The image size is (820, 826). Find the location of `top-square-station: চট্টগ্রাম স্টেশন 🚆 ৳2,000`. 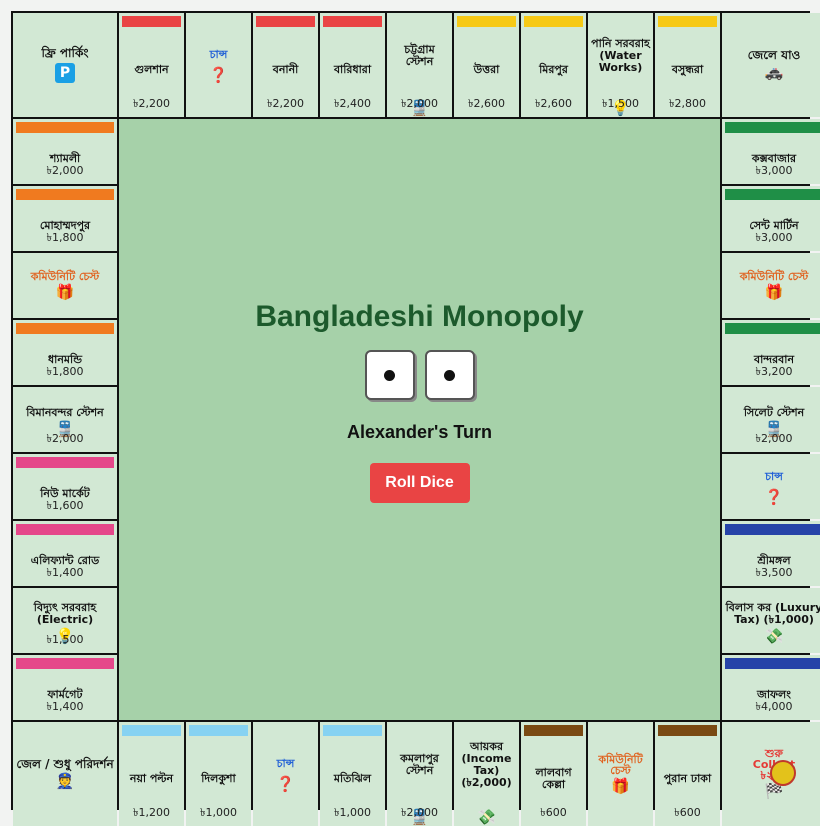

top-square-station: চট্টগ্রাম স্টেশন 🚆 ৳2,000 is located at coordinates (419, 65).